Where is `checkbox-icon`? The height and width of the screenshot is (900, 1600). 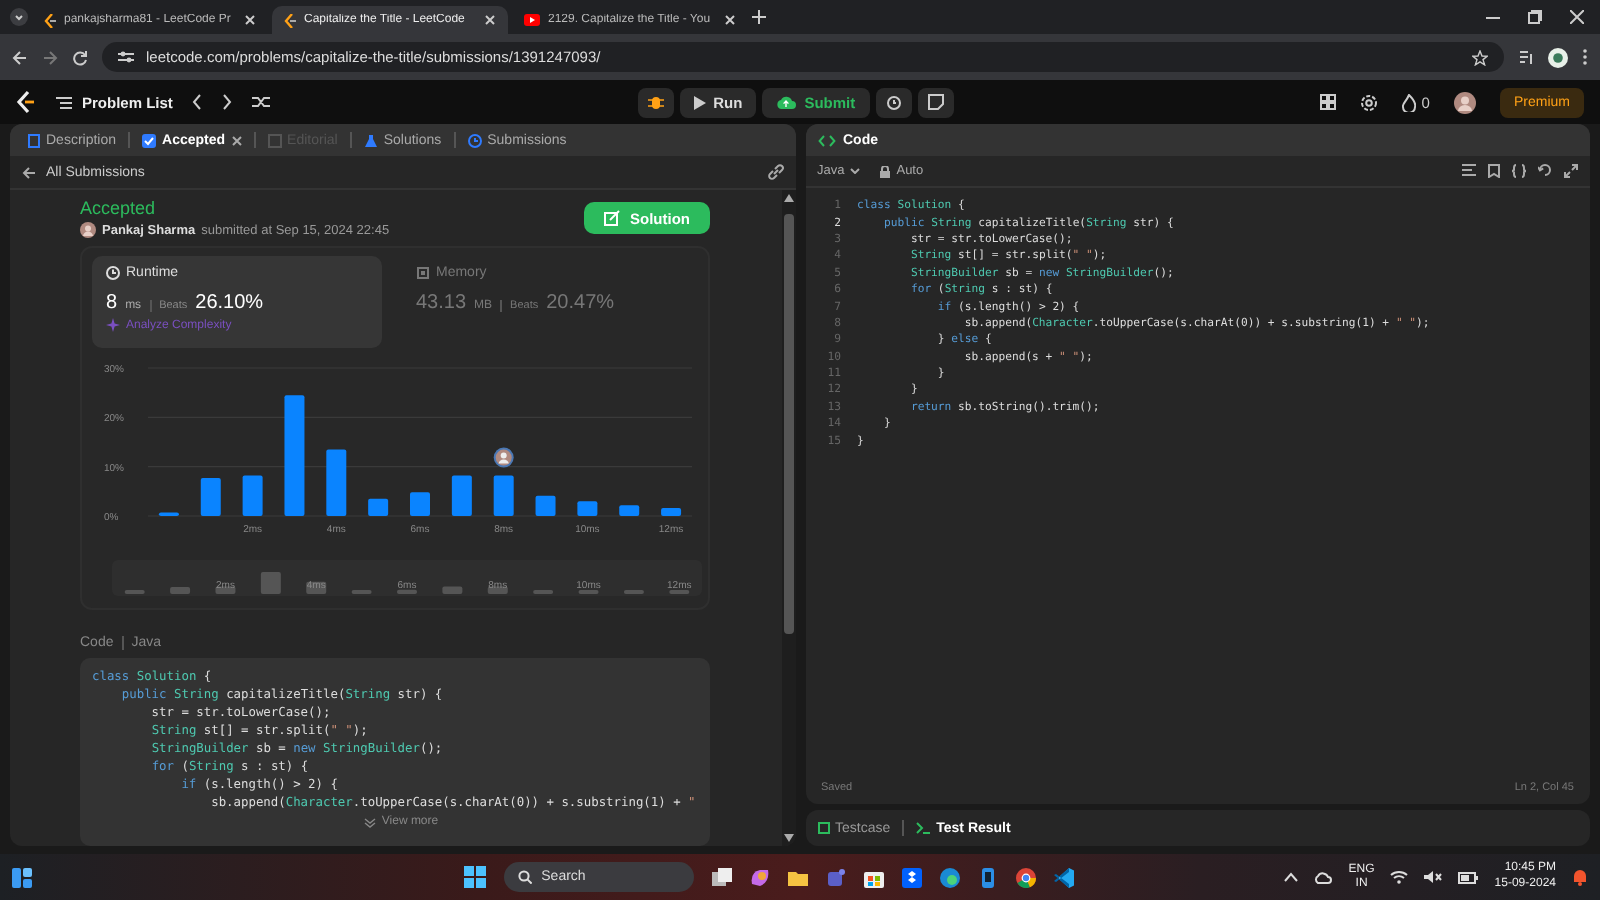
checkbox-icon is located at coordinates (823, 828).